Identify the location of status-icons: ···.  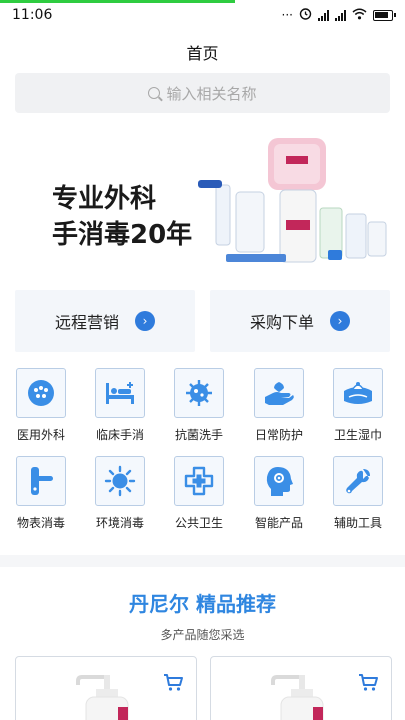
(338, 15).